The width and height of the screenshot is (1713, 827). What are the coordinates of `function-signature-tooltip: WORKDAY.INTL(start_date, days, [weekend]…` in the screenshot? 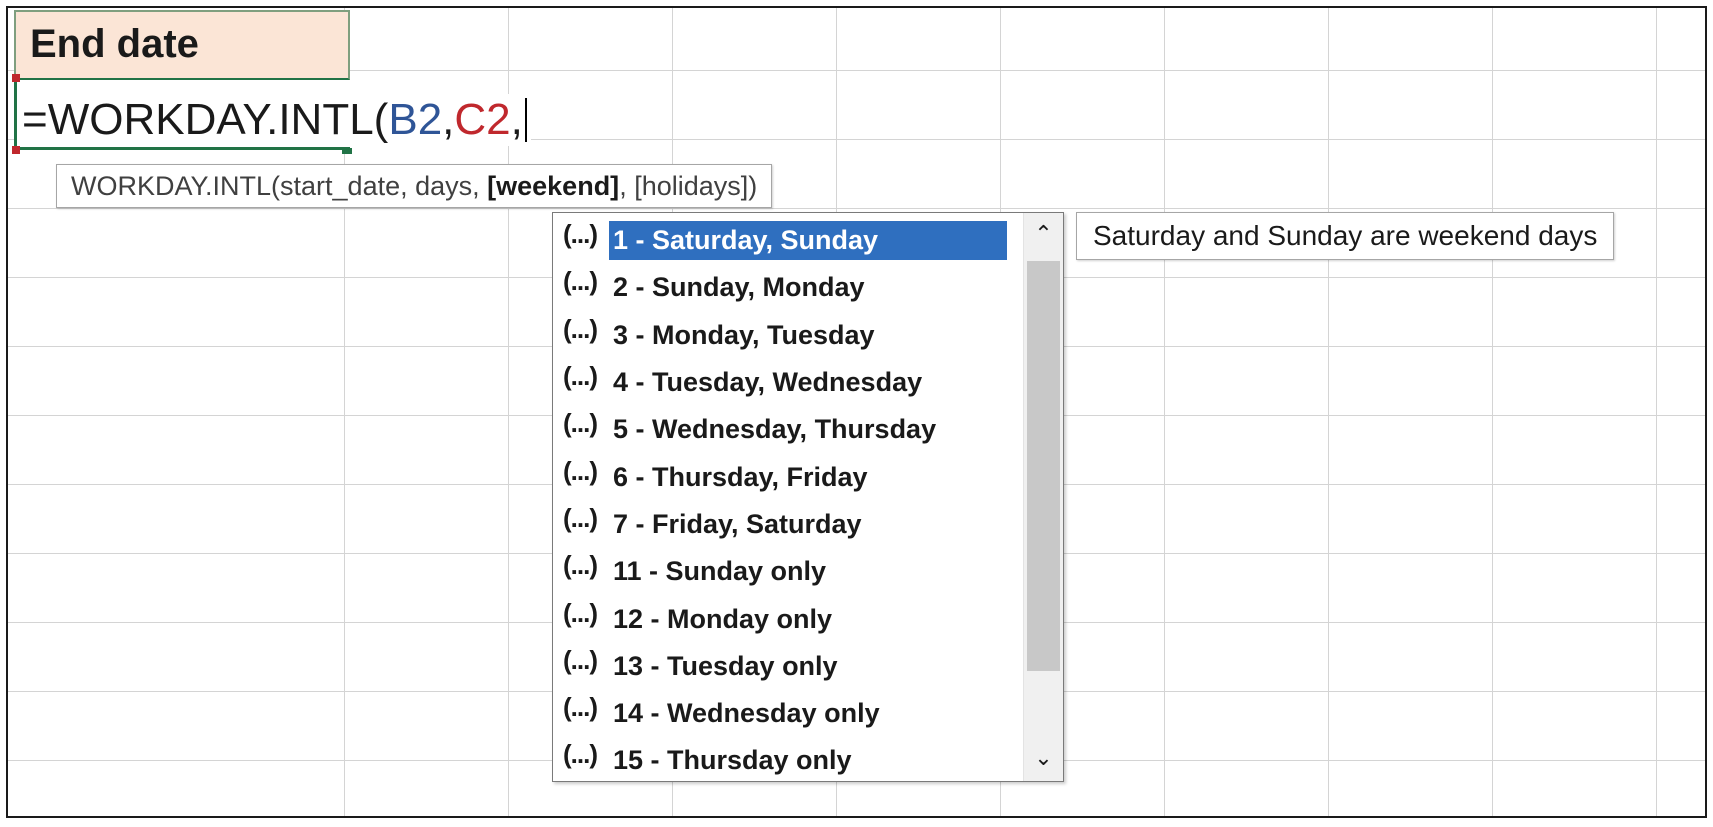 It's located at (414, 186).